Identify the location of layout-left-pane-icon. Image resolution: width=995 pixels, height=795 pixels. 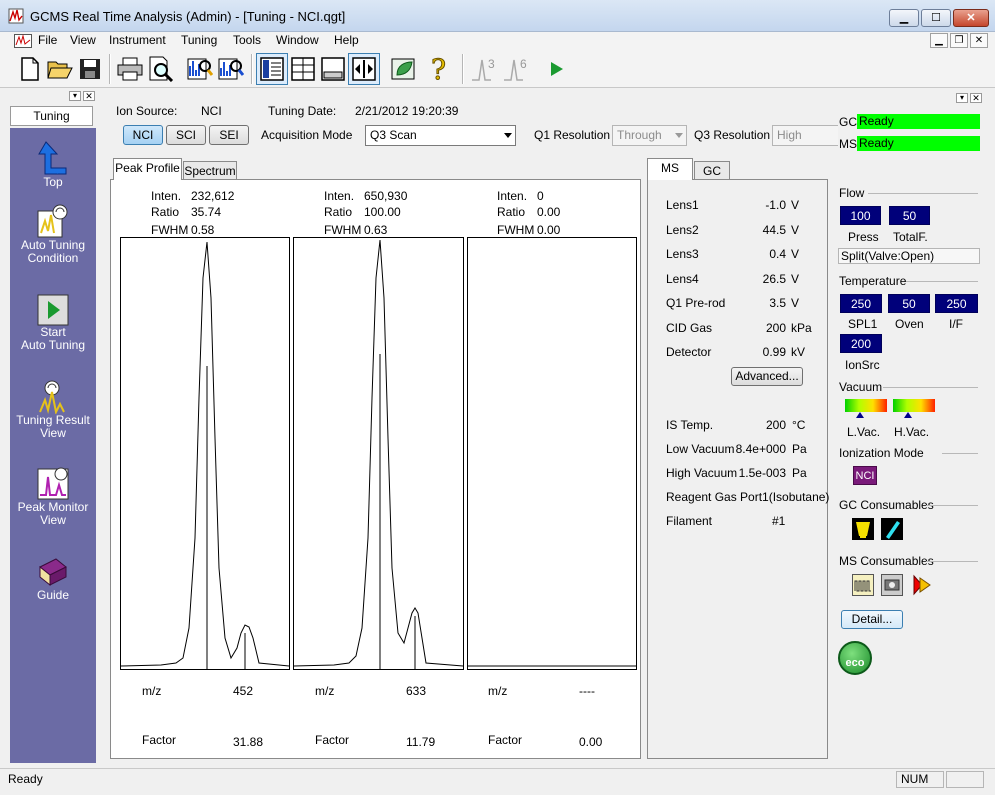
(272, 69).